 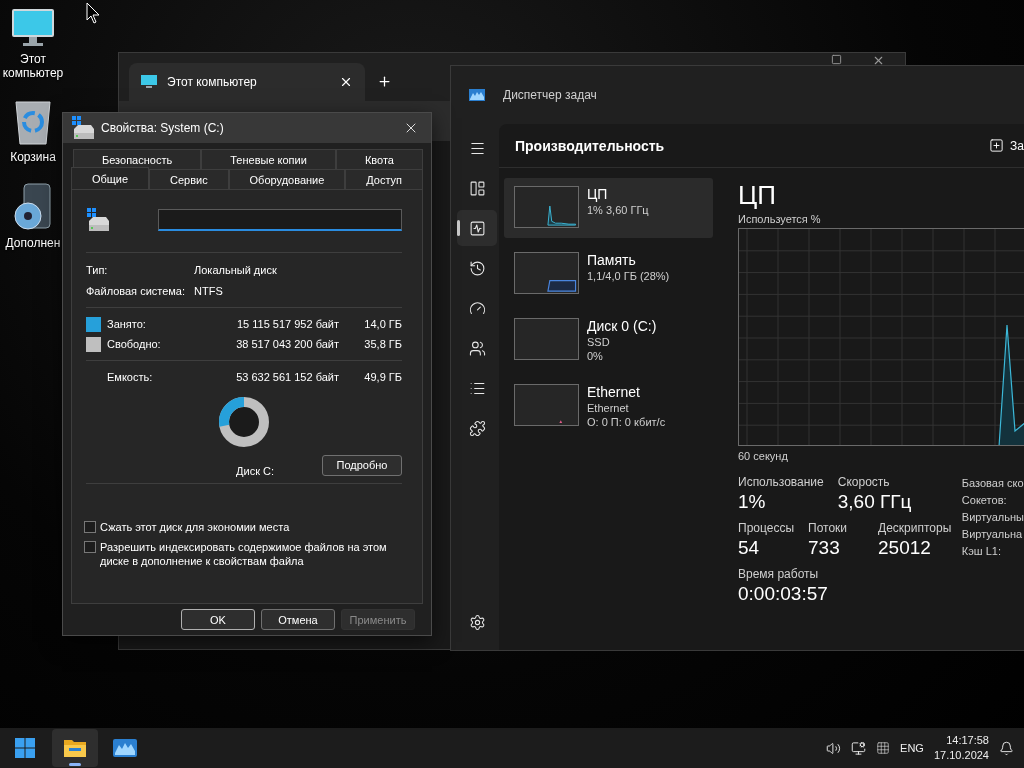 I want to click on resource-name: ЦП, so click(x=598, y=194).